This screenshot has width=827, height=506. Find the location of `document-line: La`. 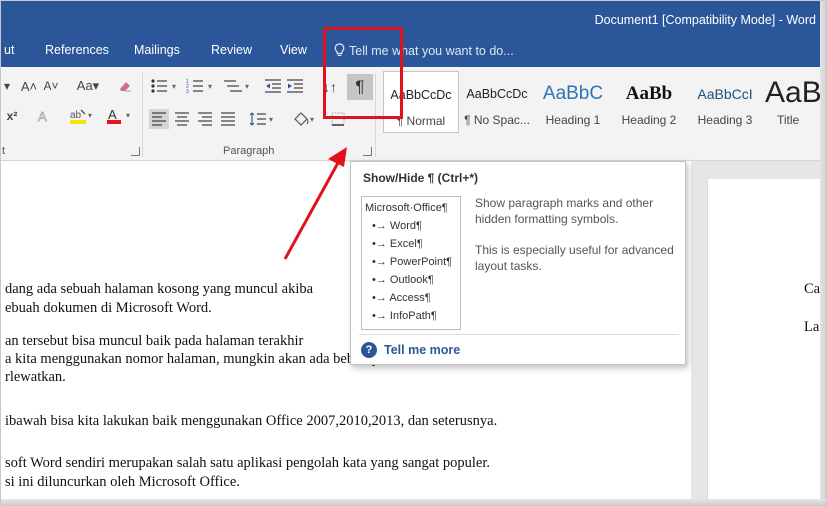

document-line: La is located at coordinates (812, 327).